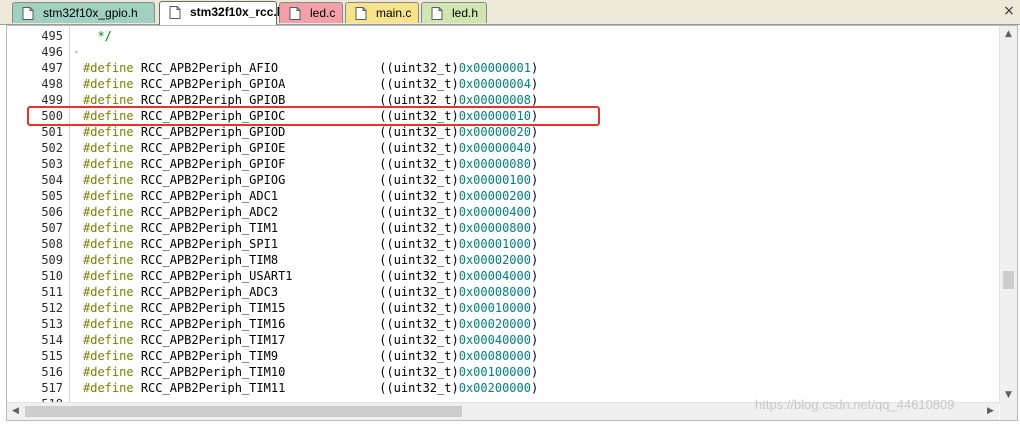  Describe the element at coordinates (494, 372) in the screenshot. I see `hex-value: 0x00100000` at that location.